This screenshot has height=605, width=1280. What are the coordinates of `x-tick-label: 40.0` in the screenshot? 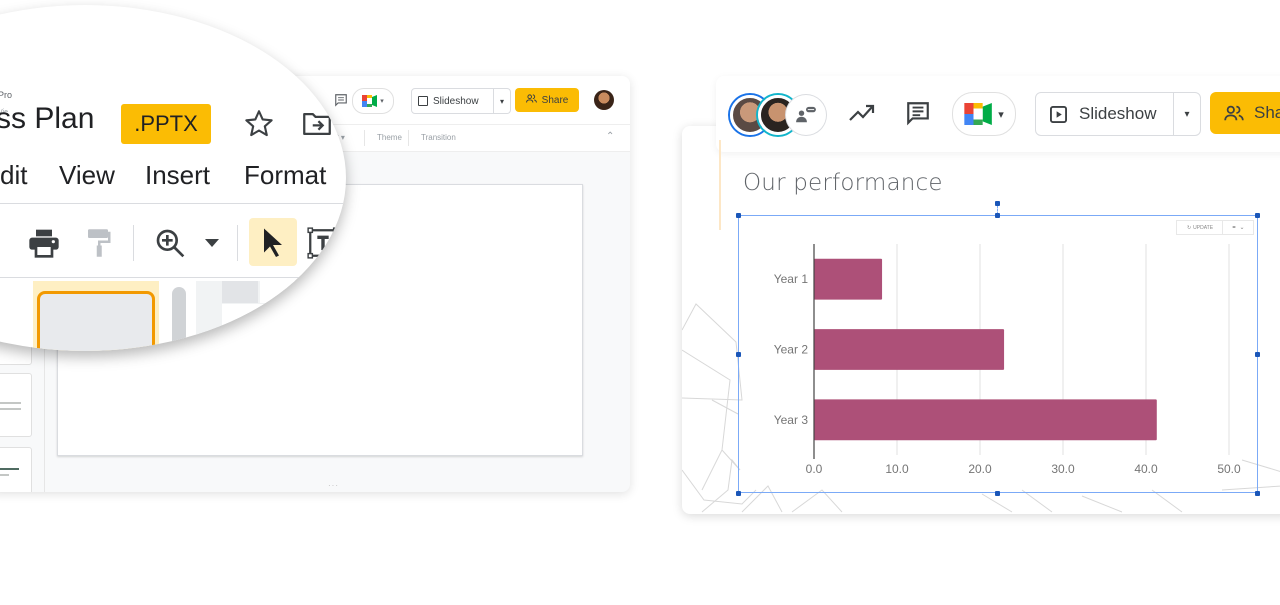 It's located at (1146, 469).